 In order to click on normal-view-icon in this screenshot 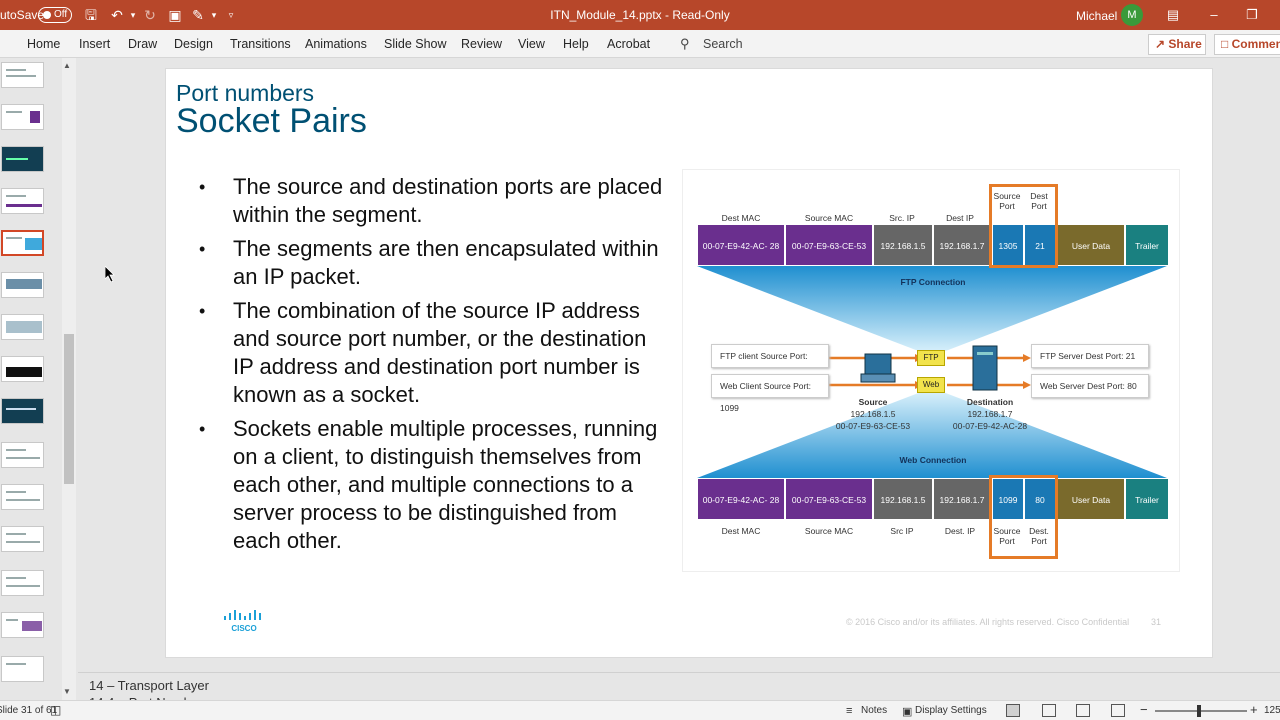, I will do `click(1013, 710)`.